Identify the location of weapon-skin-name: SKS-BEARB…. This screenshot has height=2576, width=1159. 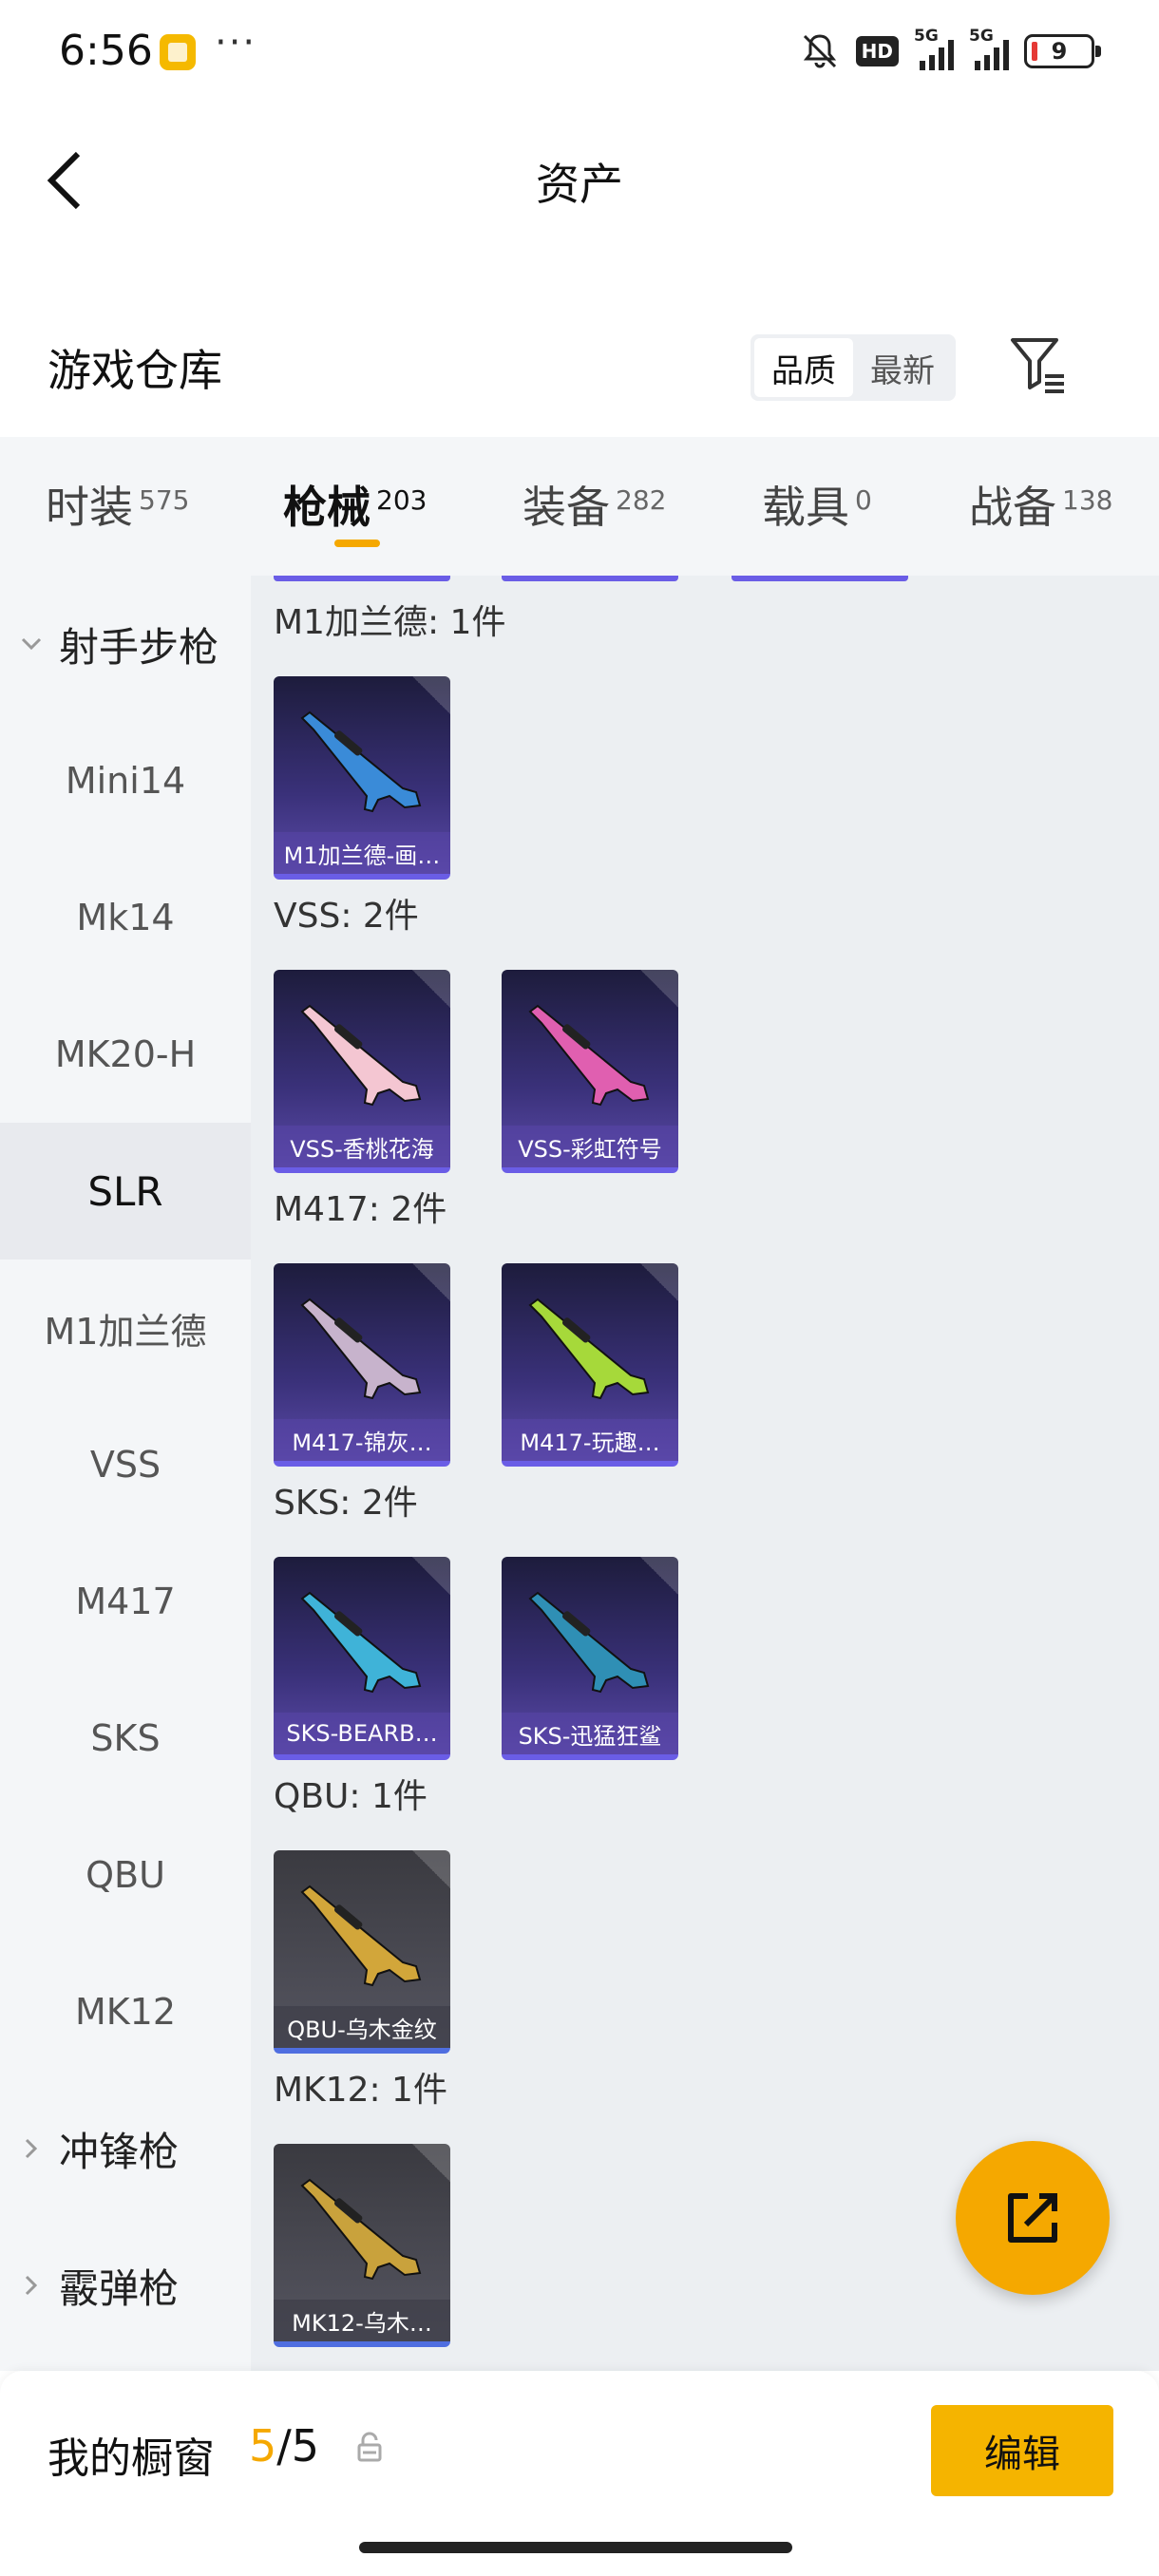
(362, 1733).